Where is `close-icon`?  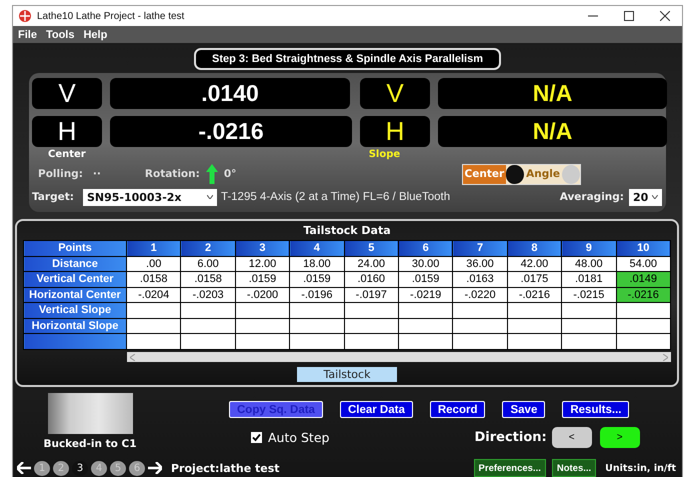 close-icon is located at coordinates (665, 16).